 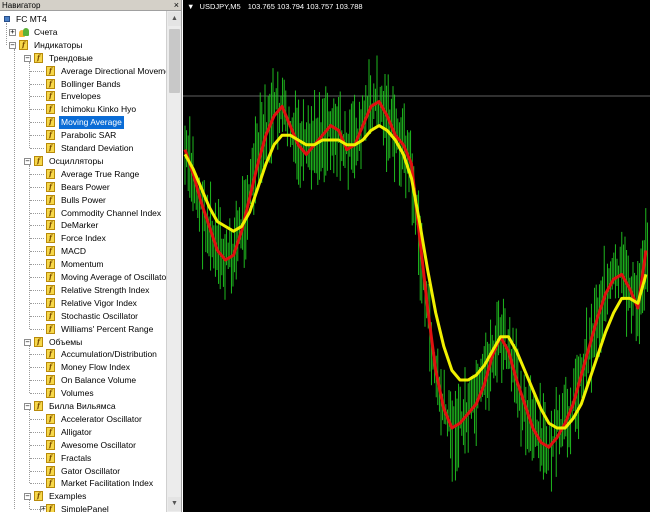 What do you see at coordinates (91, 83) in the screenshot?
I see `tree-item-label: Bollinger Bands` at bounding box center [91, 83].